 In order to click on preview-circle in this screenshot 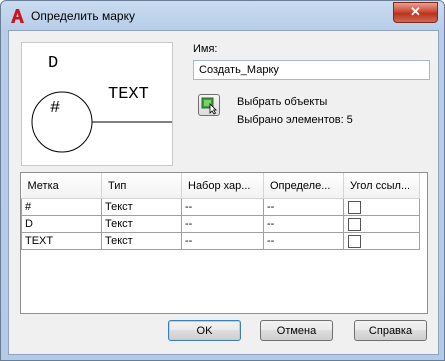, I will do `click(62, 122)`.